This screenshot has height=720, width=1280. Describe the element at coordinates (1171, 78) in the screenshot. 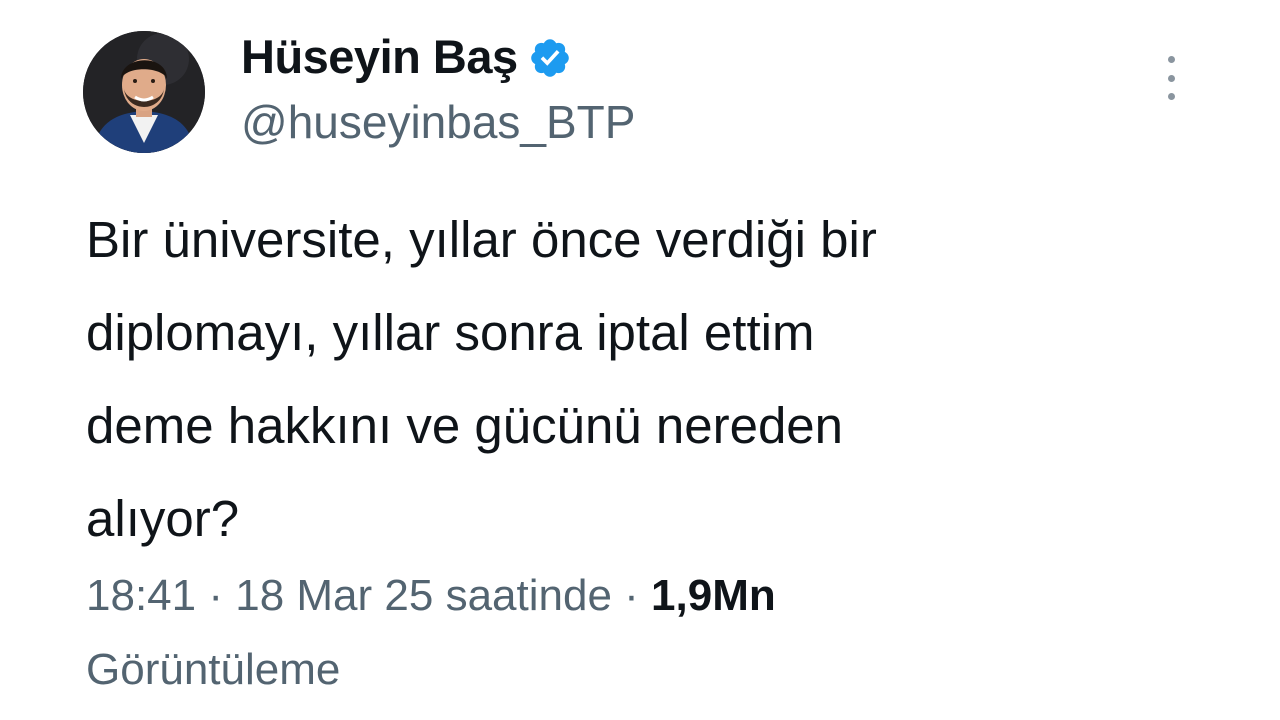

I see `more-vertical-icon` at that location.